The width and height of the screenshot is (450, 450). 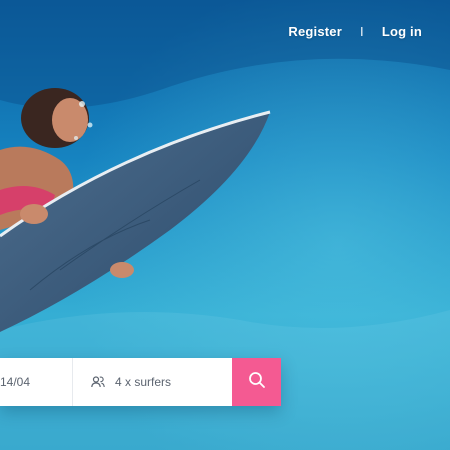 I want to click on search-bar: 14/04 4 x surfers, so click(x=140, y=382).